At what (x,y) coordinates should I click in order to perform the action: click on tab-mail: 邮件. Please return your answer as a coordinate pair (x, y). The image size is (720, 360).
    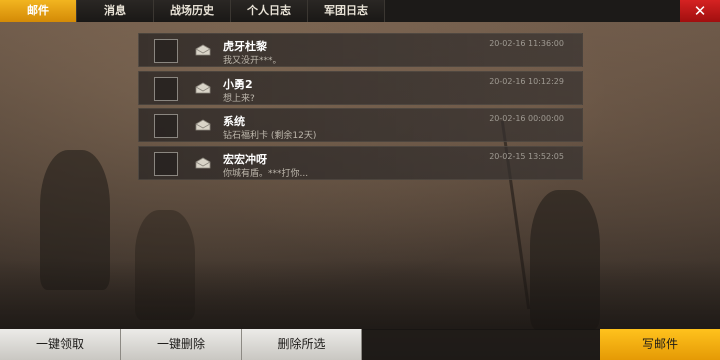
    Looking at the image, I should click on (38, 11).